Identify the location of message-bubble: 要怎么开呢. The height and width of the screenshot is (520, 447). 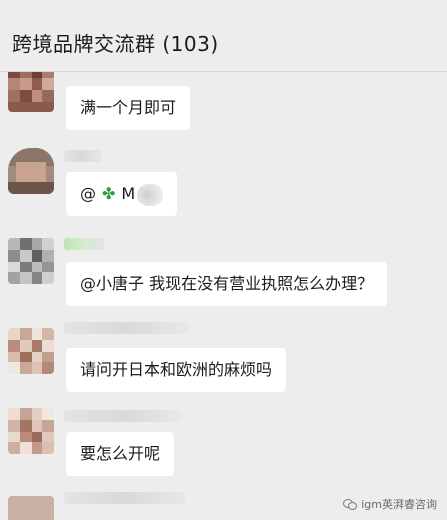
(120, 454).